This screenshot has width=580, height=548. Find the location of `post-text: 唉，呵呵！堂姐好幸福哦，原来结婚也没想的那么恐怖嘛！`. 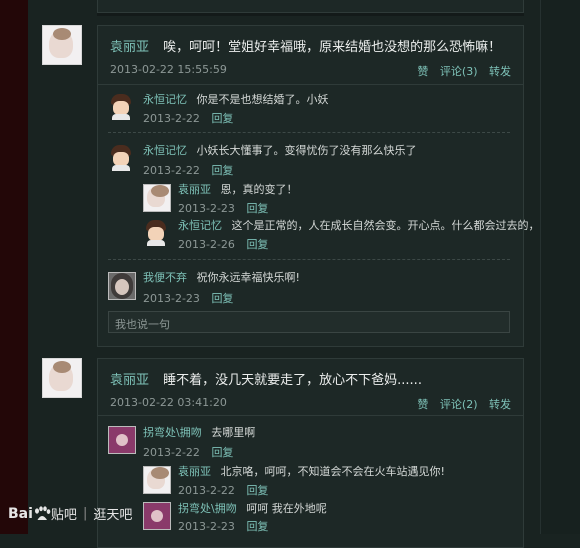

post-text: 唉，呵呵！堂姐好幸福哦，原来结婚也没想的那么恐怖嘛！ is located at coordinates (332, 47).